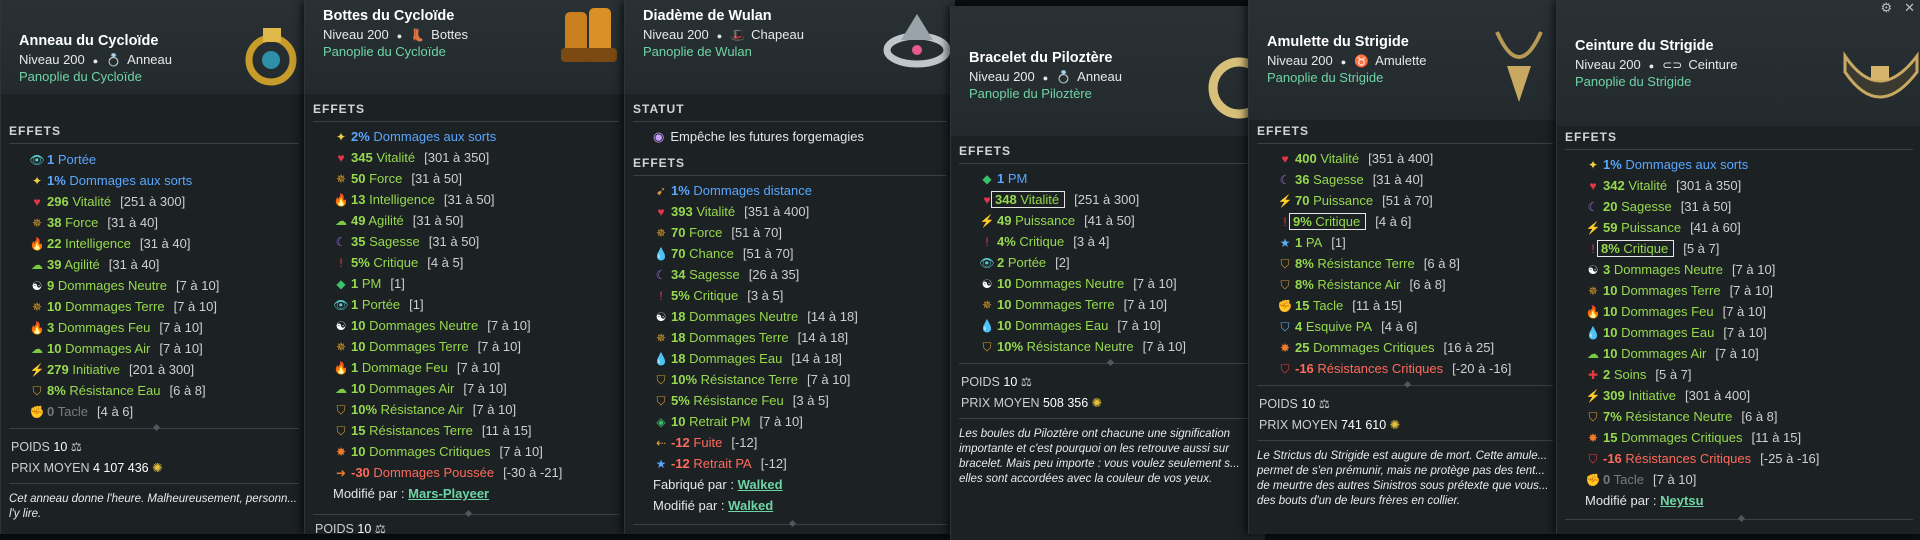  I want to click on gear-icon: ⚙, so click(1886, 7).